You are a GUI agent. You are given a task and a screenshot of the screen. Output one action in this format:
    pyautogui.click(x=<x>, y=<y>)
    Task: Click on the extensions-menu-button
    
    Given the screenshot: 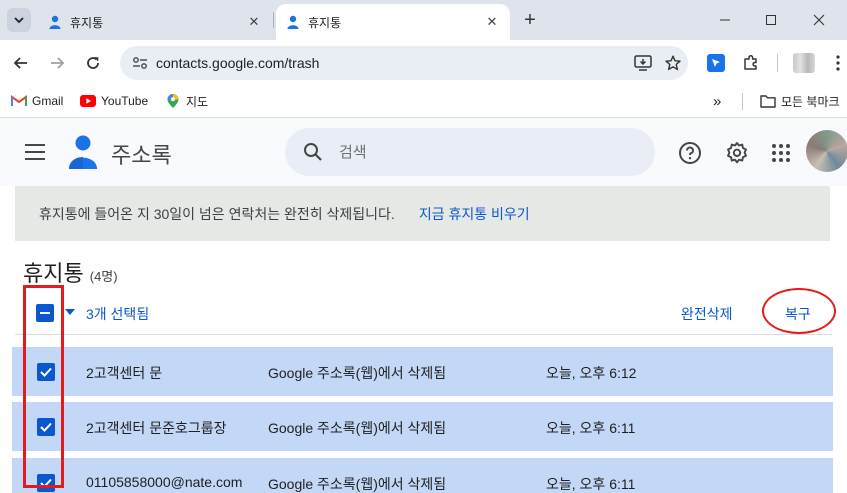 What is the action you would take?
    pyautogui.click(x=751, y=63)
    